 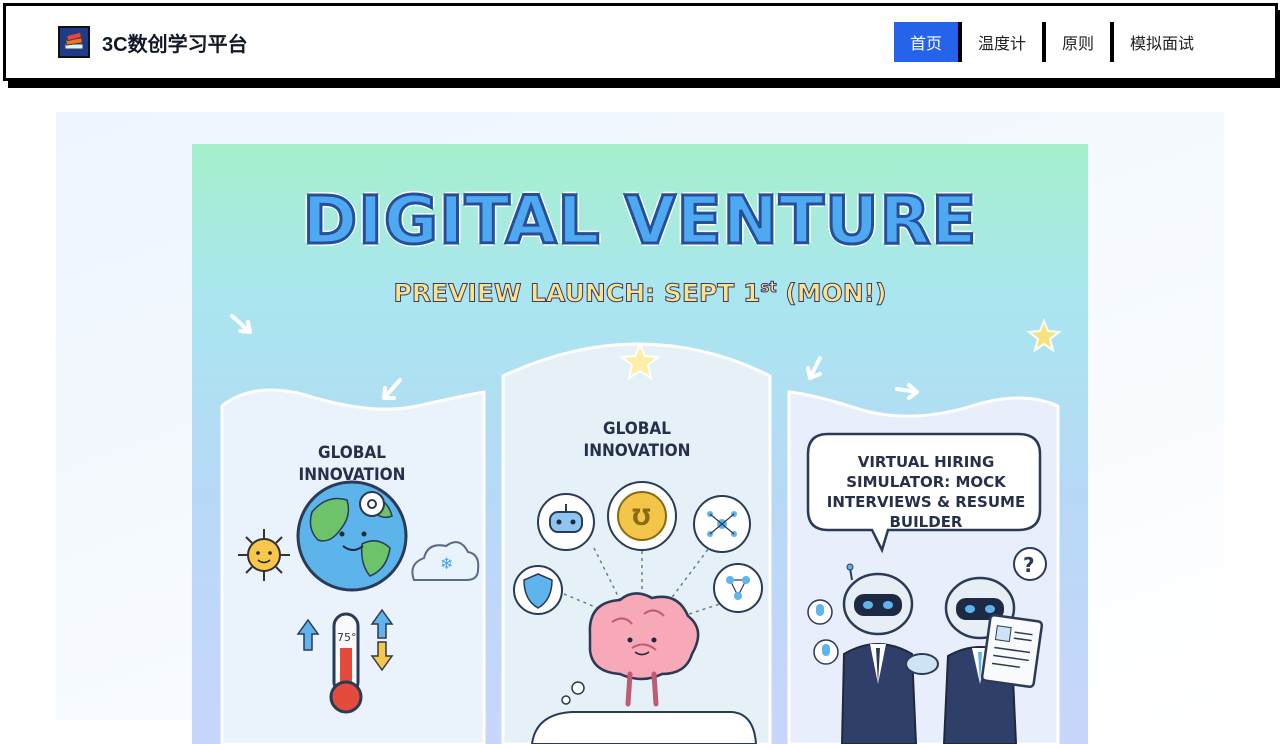 I want to click on molecule-icon, so click(x=738, y=588).